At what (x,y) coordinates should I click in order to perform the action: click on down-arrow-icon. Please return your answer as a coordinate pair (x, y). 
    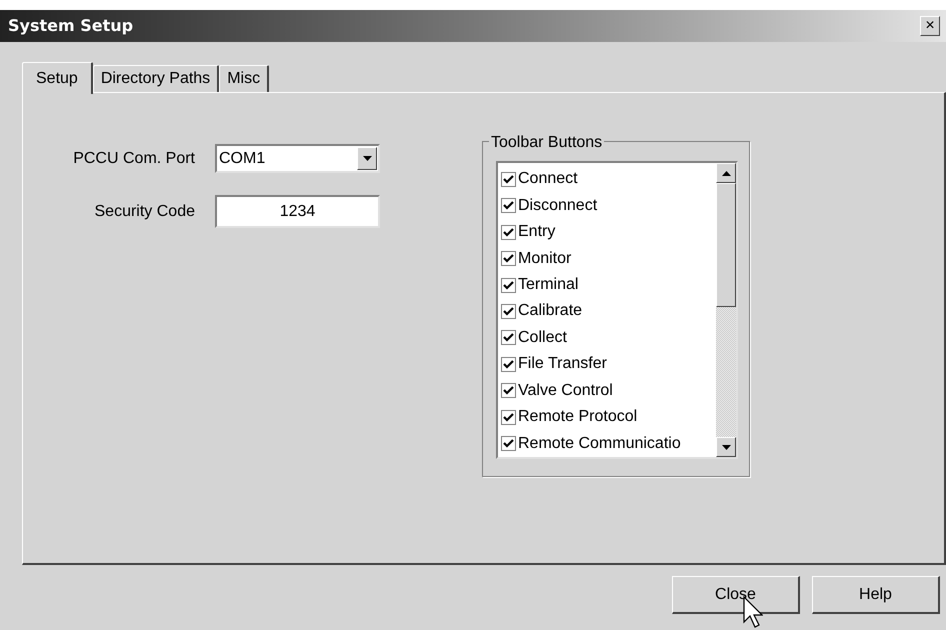
    Looking at the image, I should click on (726, 447).